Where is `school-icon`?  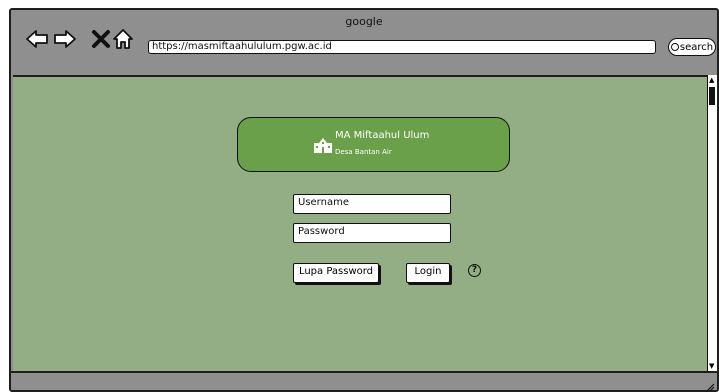
school-icon is located at coordinates (323, 145).